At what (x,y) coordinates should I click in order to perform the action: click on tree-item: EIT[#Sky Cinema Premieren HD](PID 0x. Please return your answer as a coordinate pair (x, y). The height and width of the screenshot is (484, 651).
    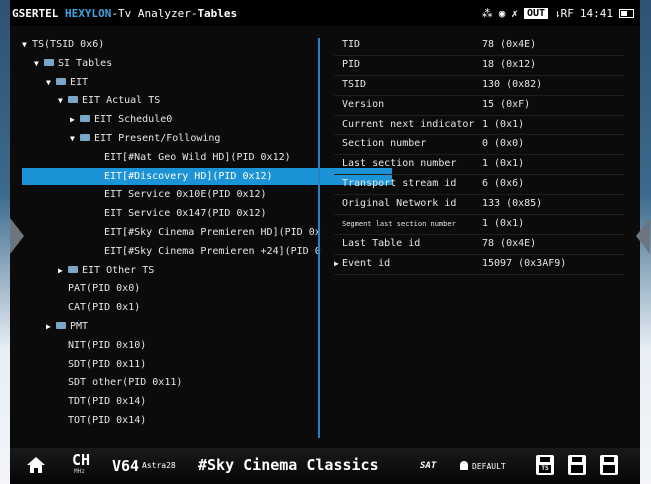
    Looking at the image, I should click on (171, 232).